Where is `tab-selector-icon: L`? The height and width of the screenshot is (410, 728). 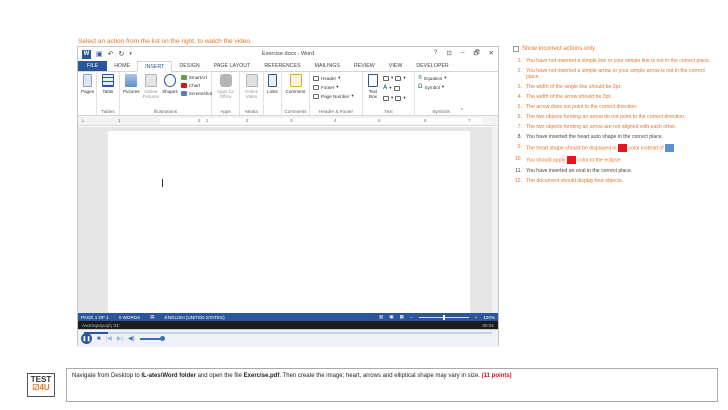 tab-selector-icon: L is located at coordinates (83, 120).